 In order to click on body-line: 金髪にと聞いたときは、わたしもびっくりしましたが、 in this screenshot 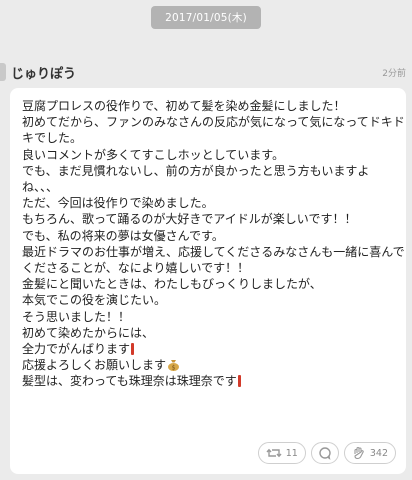, I will do `click(172, 284)`.